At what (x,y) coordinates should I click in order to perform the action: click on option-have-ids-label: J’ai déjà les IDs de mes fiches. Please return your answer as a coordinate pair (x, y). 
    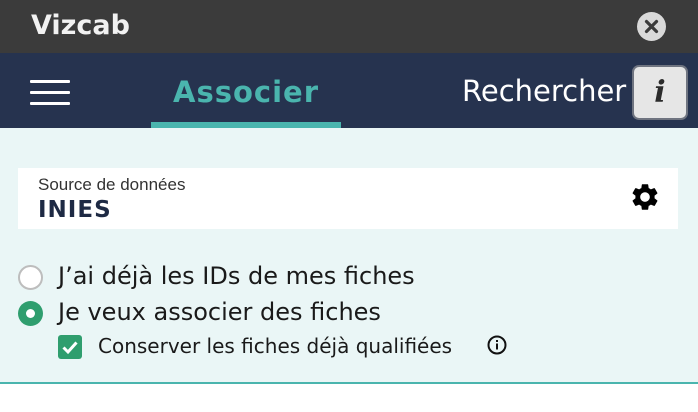
    Looking at the image, I should click on (236, 276).